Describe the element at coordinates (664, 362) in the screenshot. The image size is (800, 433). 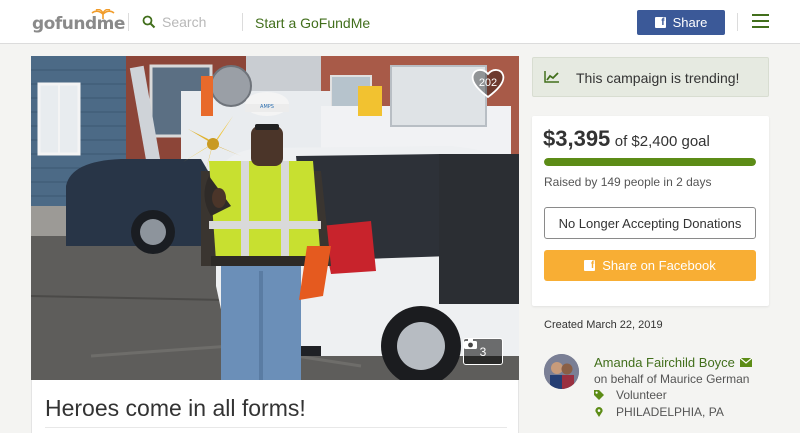
I see `organizer-name: Amanda Fairchild Boyce` at that location.